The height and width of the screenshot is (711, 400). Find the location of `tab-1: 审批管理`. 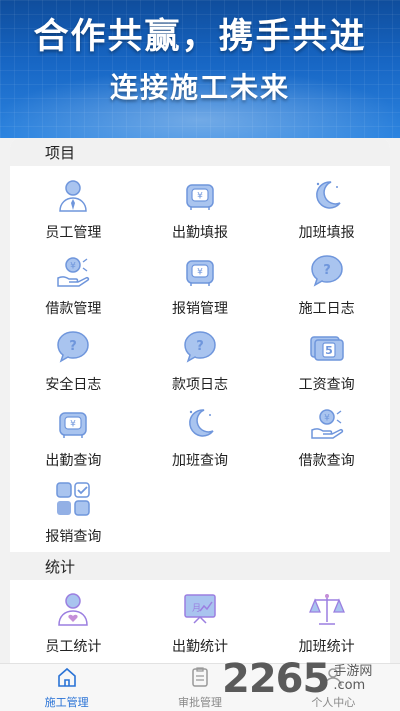

tab-1: 审批管理 is located at coordinates (199, 687).